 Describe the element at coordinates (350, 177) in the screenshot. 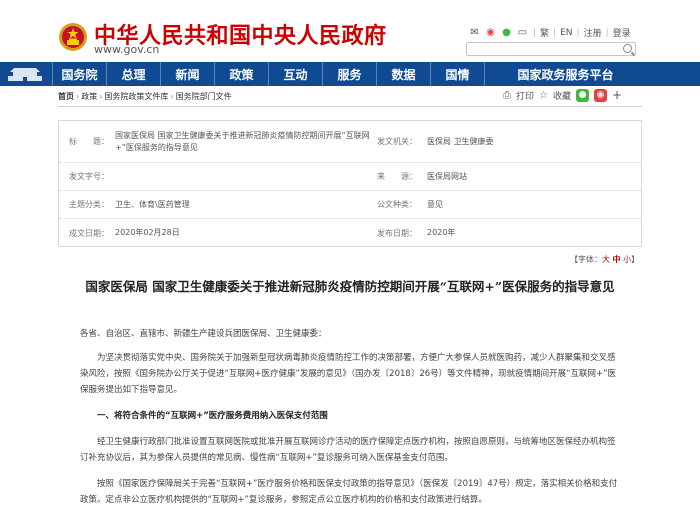

I see `info-row-docno: 发文字号： 来 源： 医保局网站` at that location.